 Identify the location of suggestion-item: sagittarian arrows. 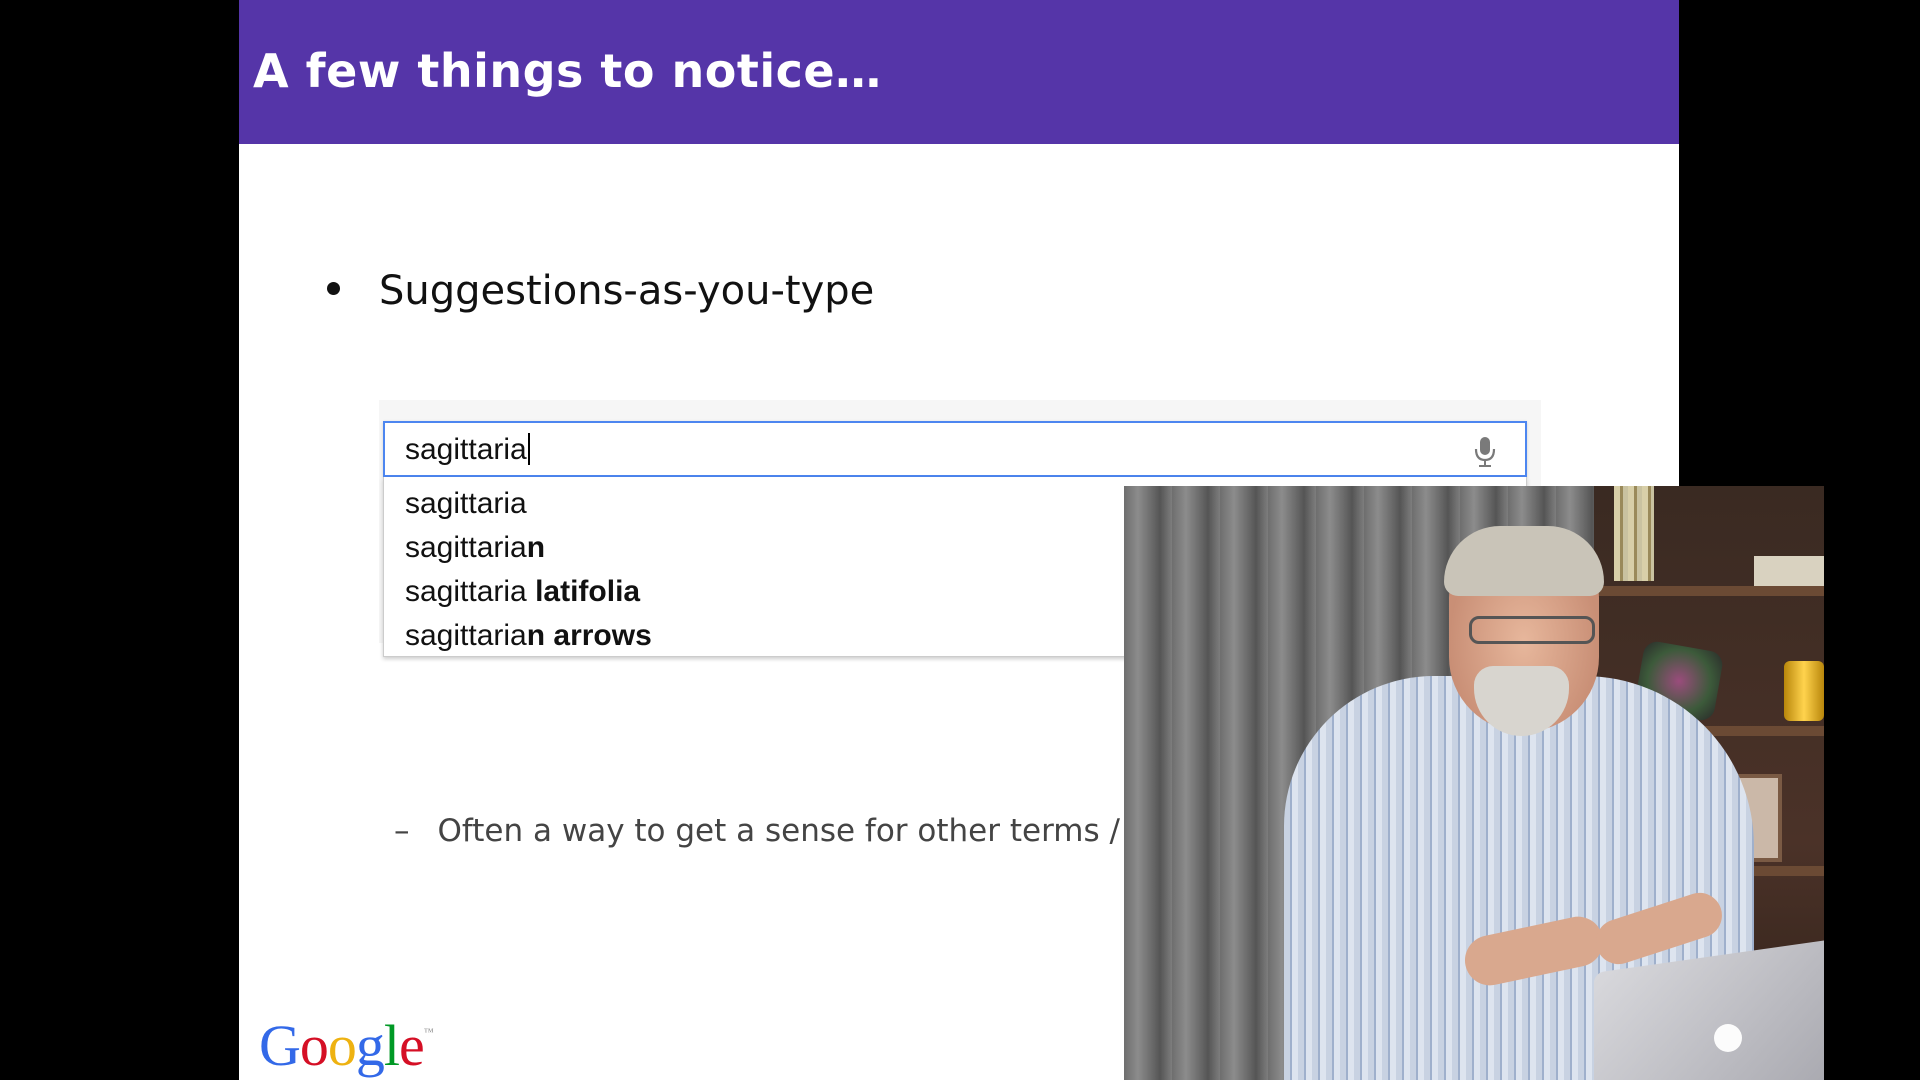
(528, 636).